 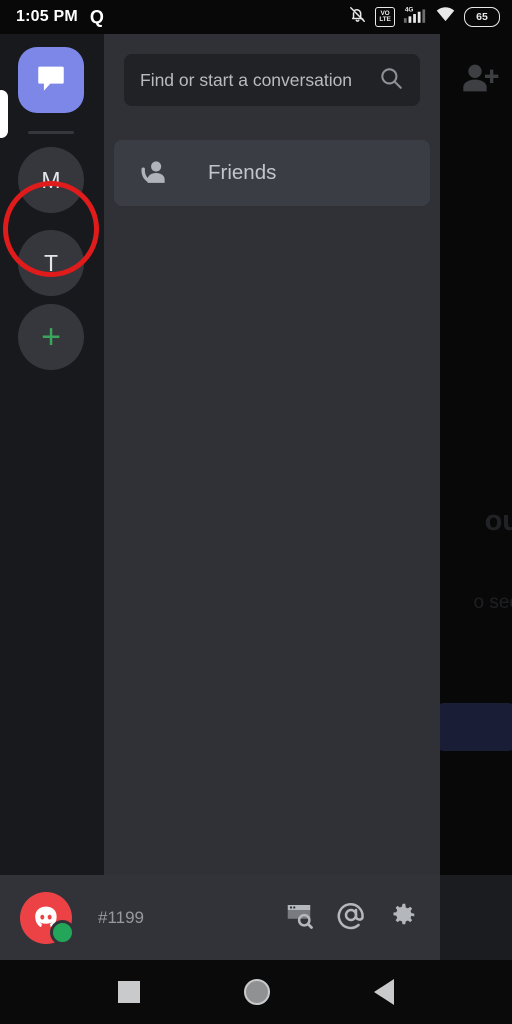 I want to click on sidebar-item-server-m: M, so click(x=51, y=180).